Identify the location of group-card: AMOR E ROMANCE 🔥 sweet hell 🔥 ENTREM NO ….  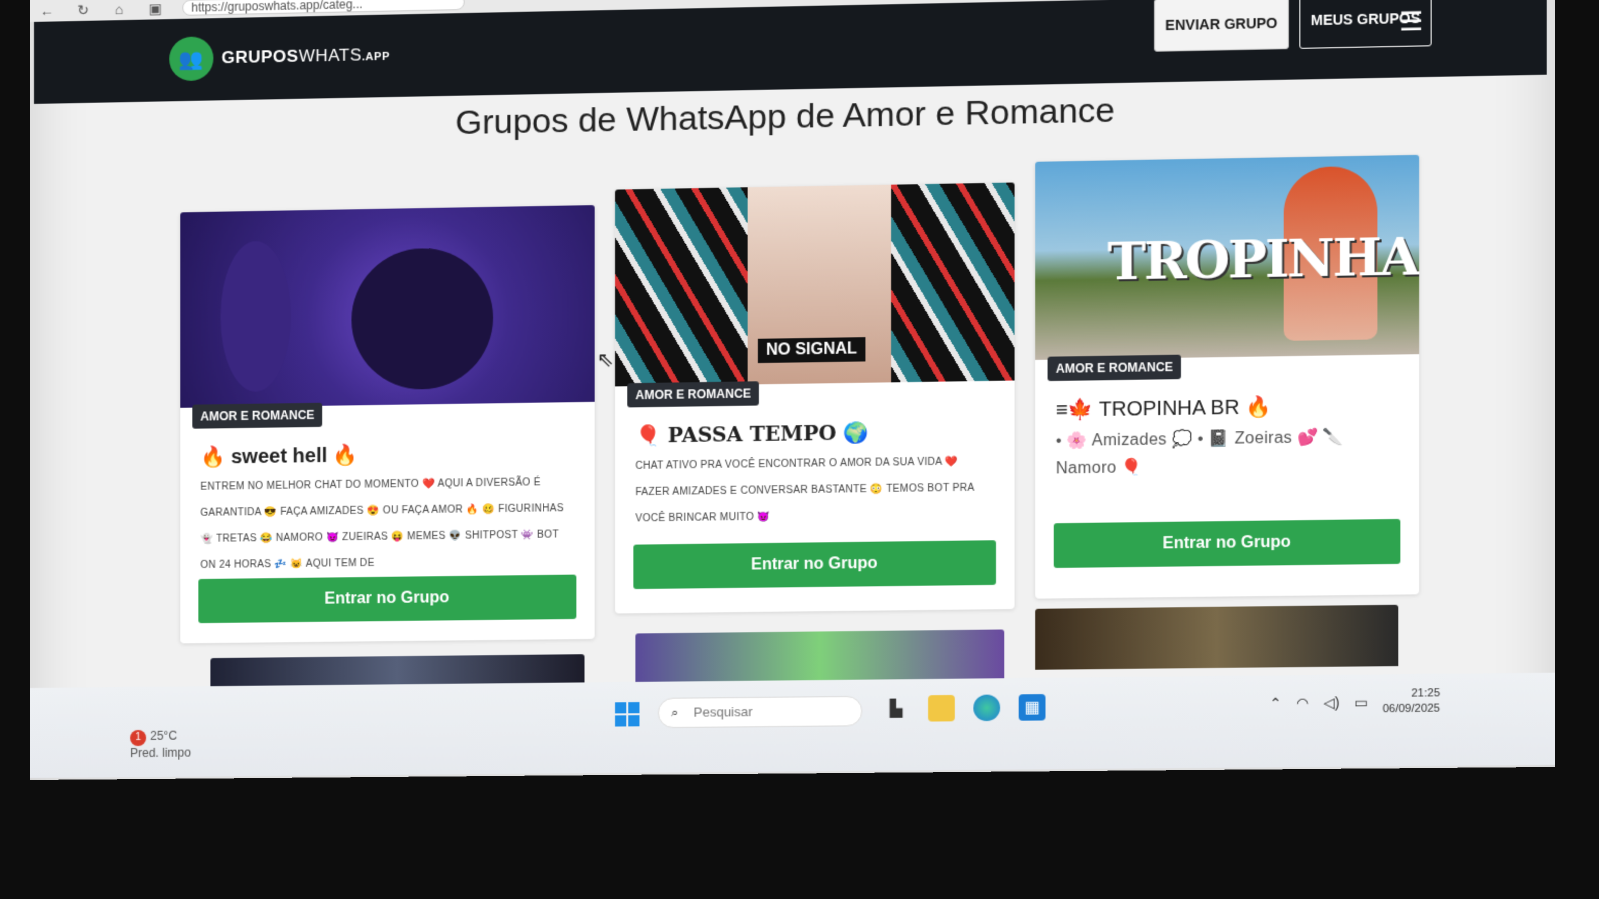
(387, 424).